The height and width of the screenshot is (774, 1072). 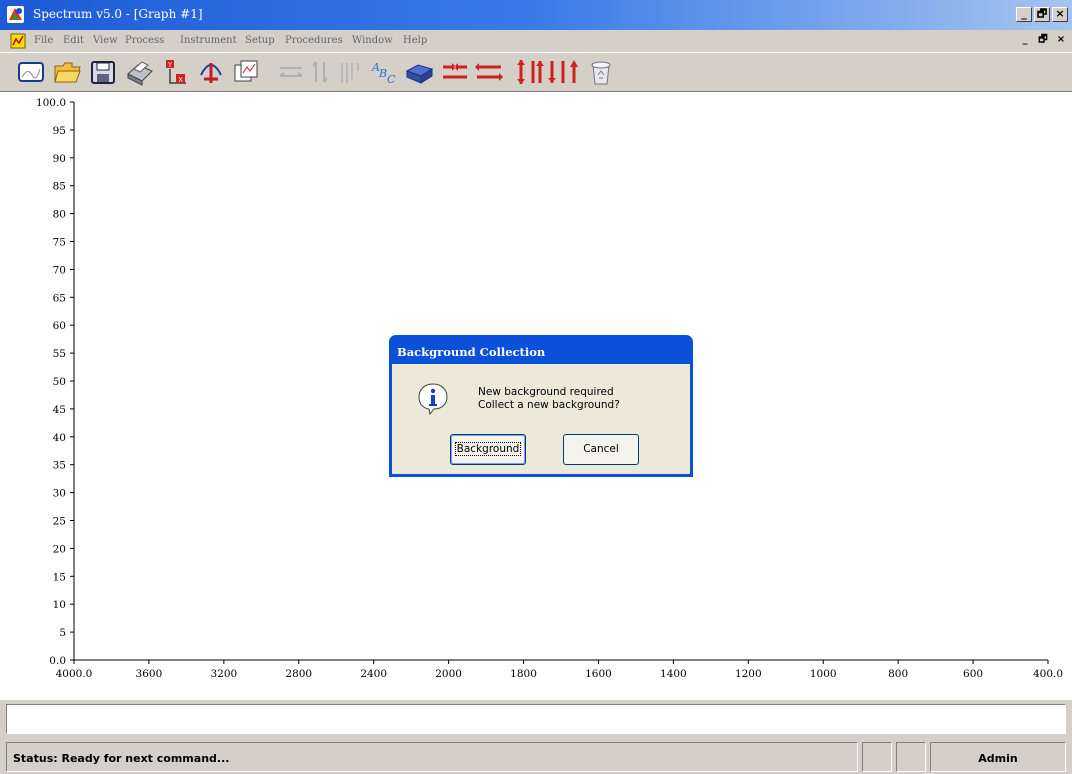 I want to click on y-tick-label: 15, so click(x=59, y=577).